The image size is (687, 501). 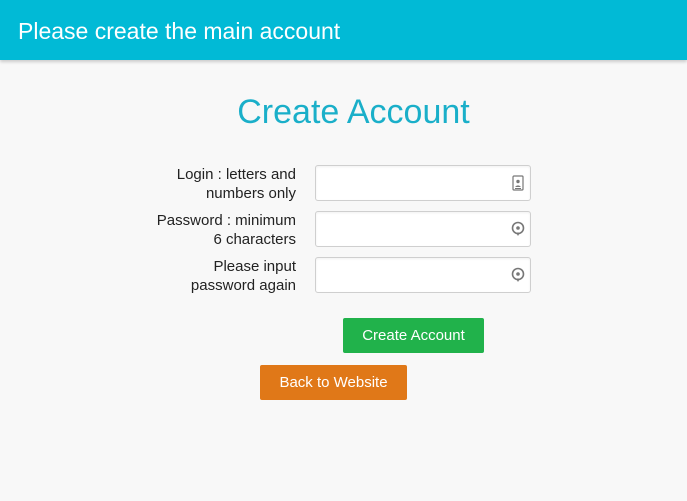 I want to click on password-label-line1: Password : minimum, so click(x=226, y=220).